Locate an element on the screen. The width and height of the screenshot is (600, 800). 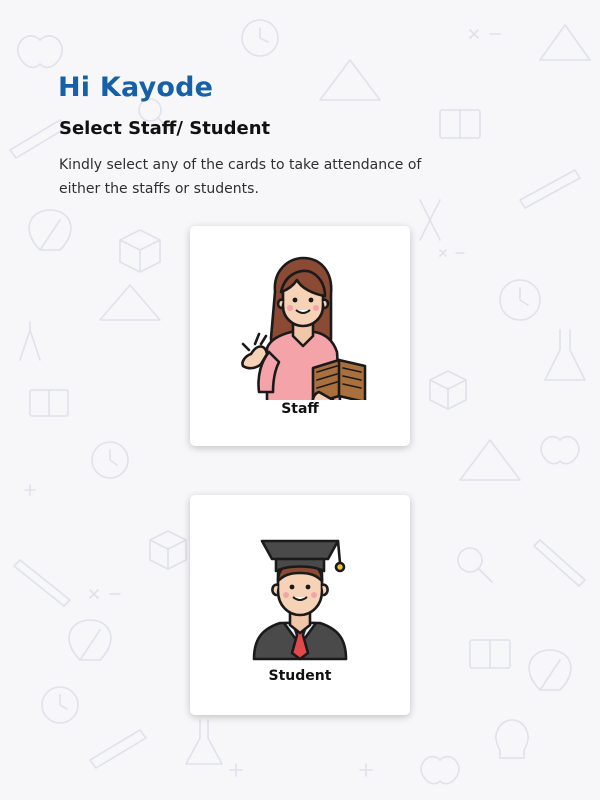
student-card: Student is located at coordinates (300, 605).